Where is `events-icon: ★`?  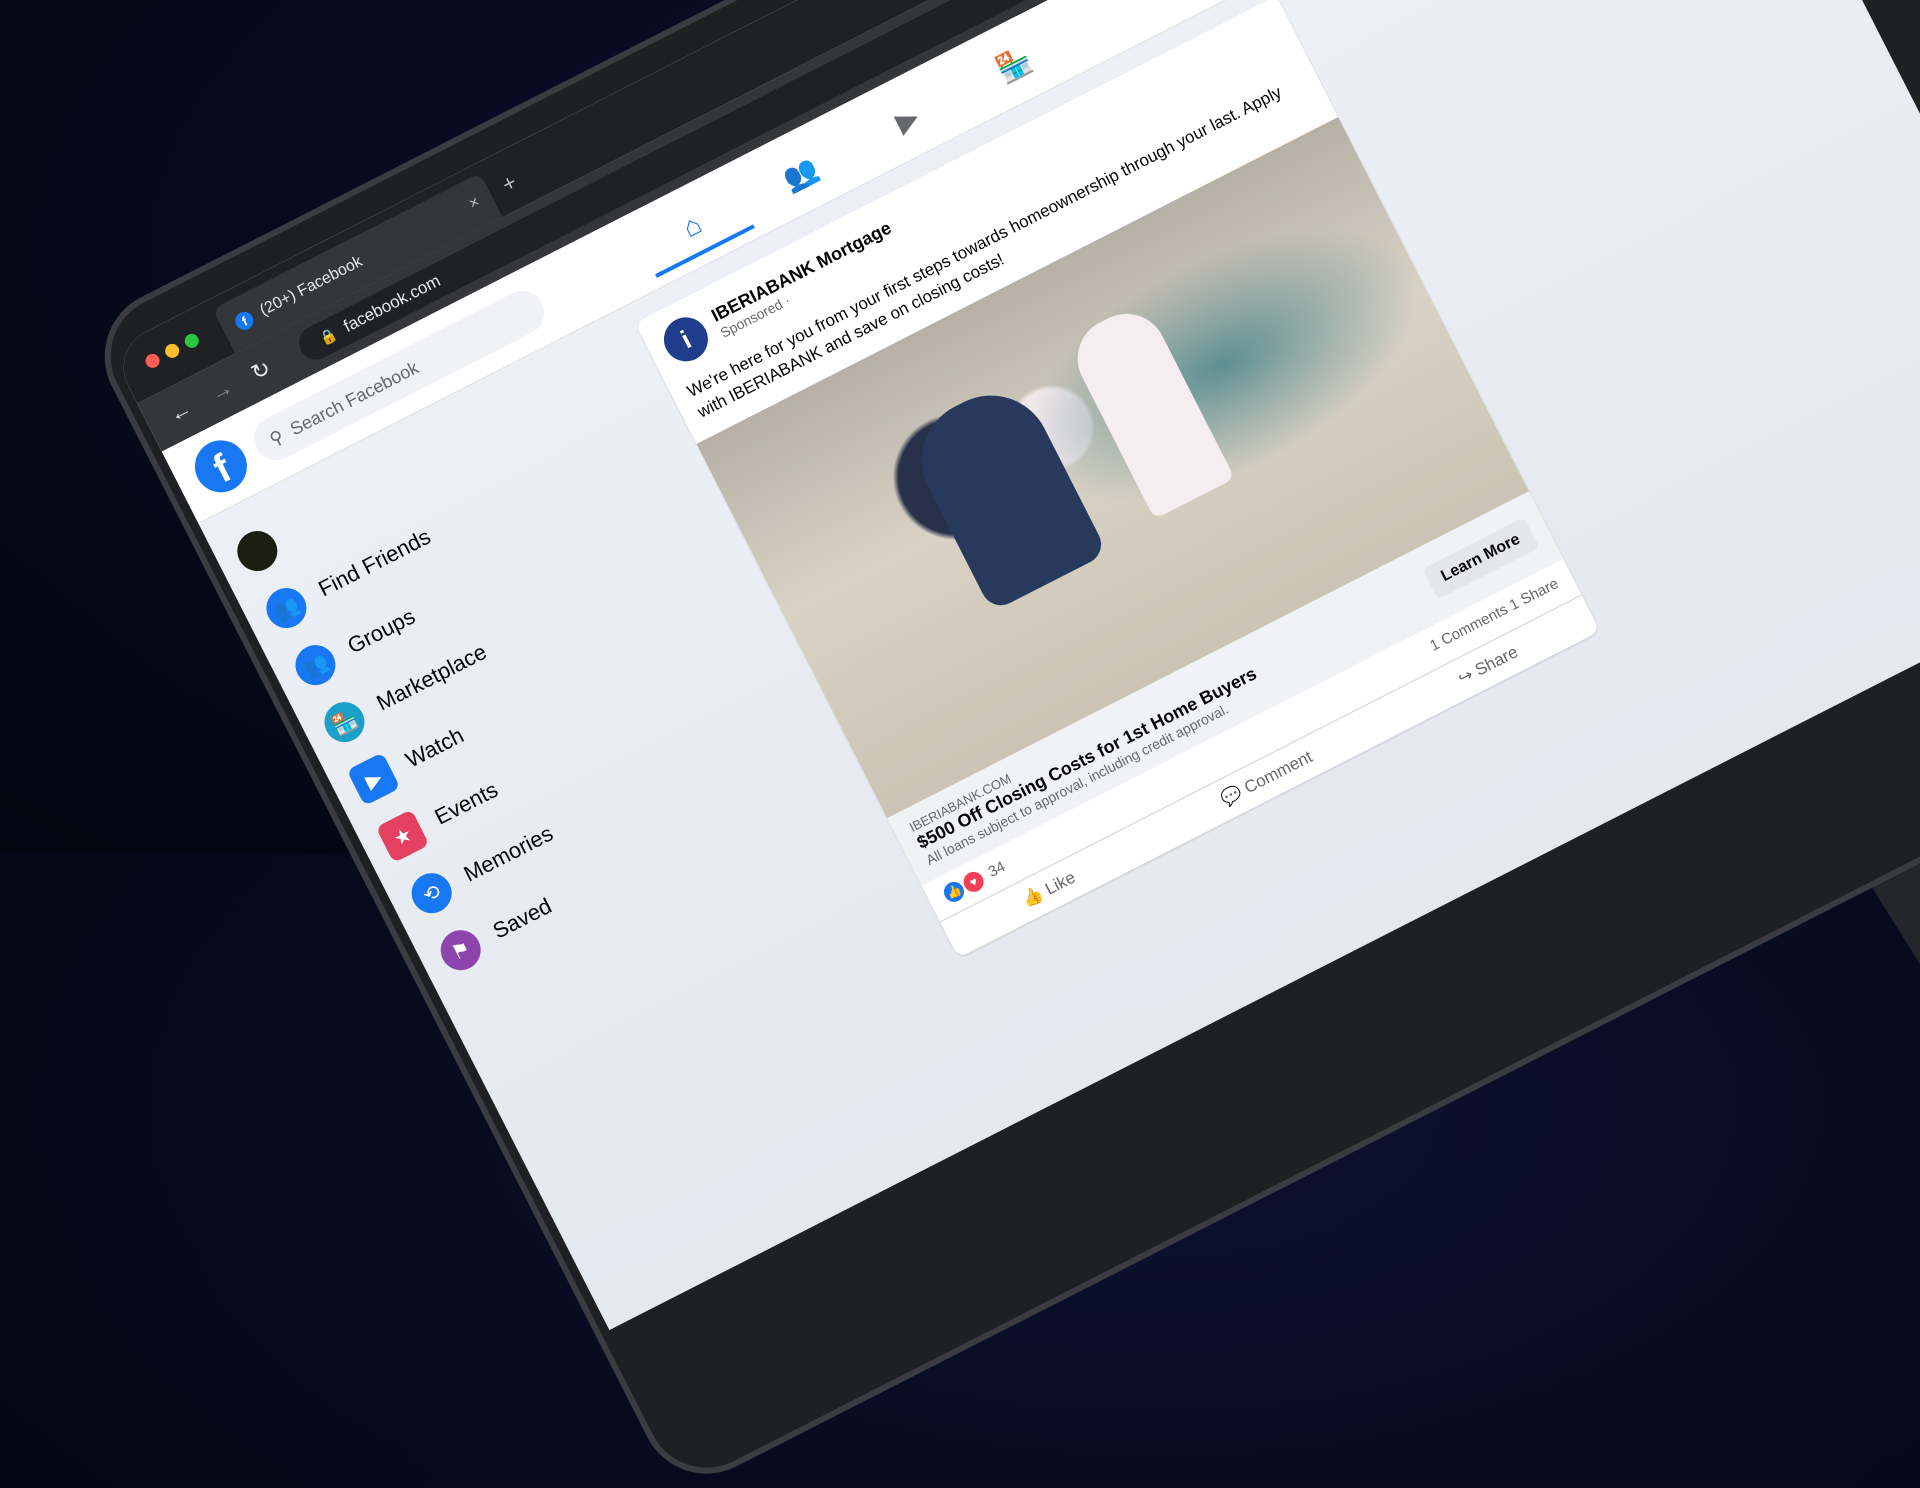
events-icon: ★ is located at coordinates (402, 836).